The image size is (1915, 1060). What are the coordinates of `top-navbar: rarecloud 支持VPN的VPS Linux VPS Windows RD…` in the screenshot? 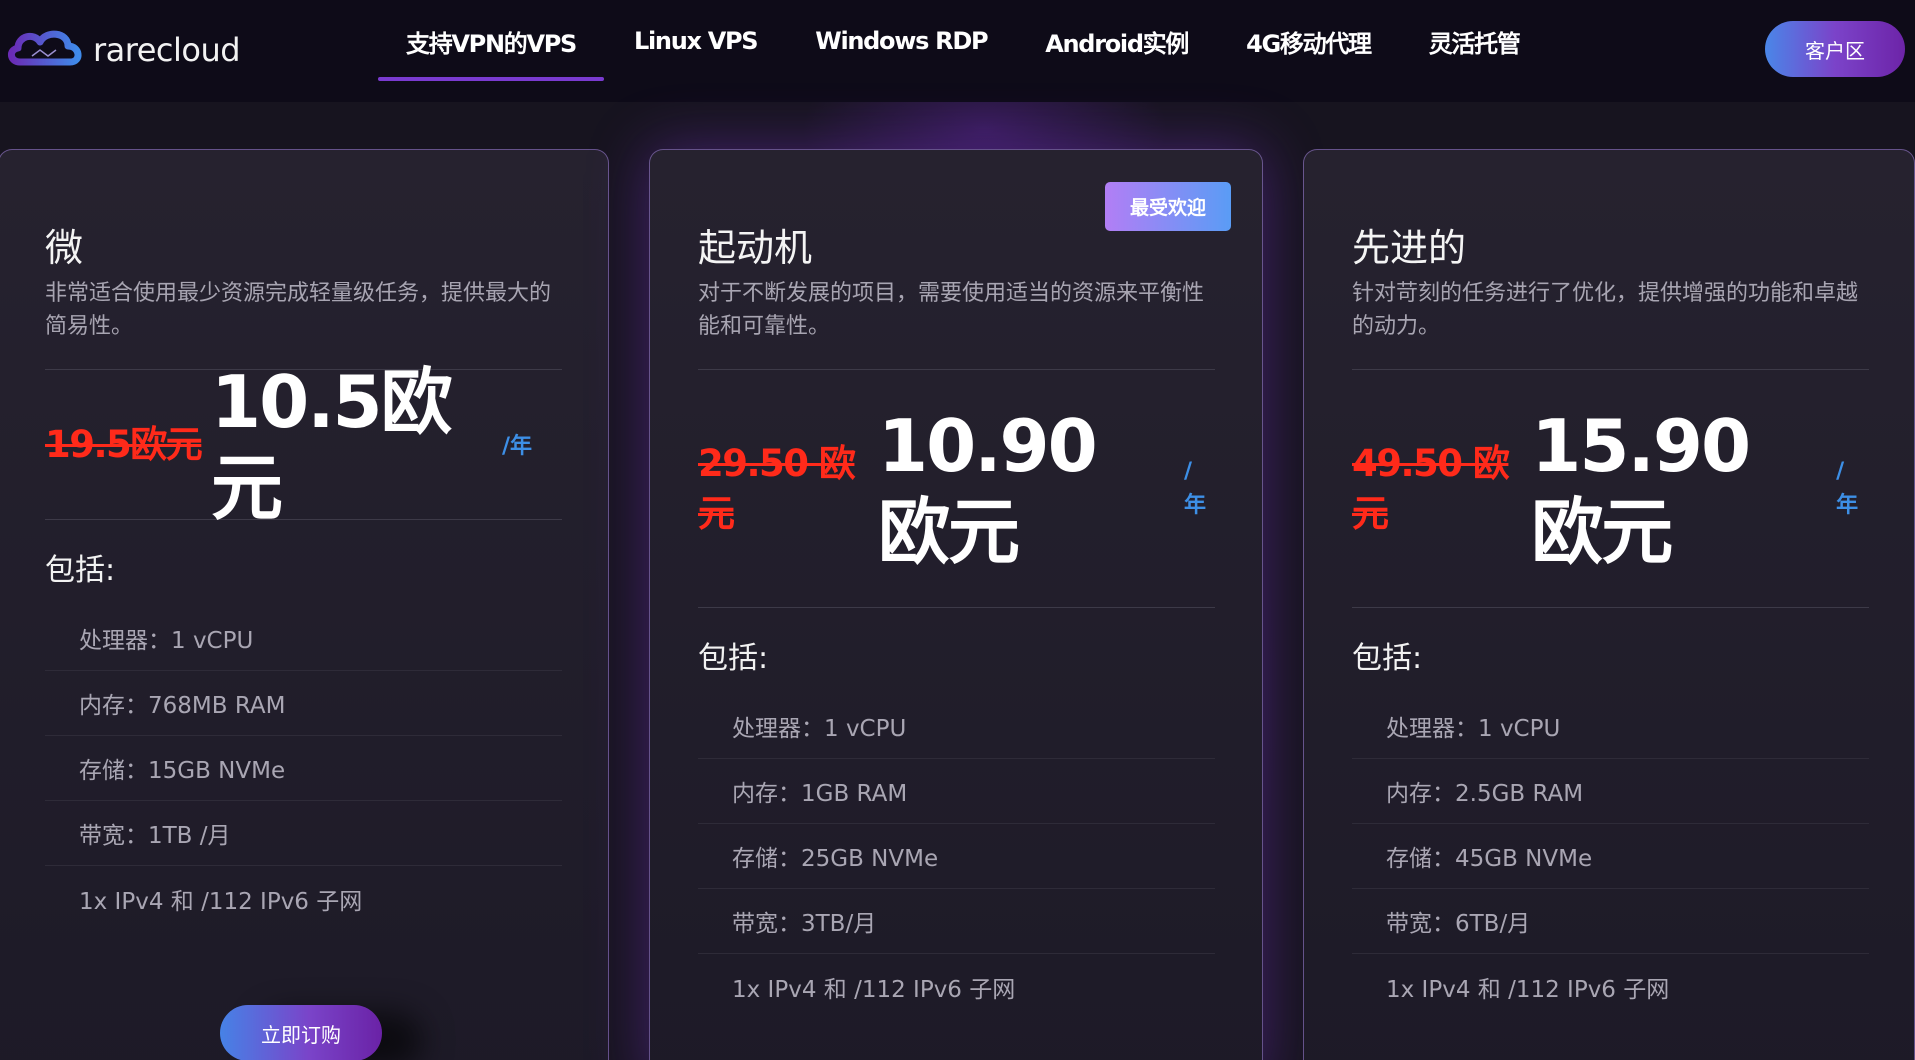 It's located at (957, 51).